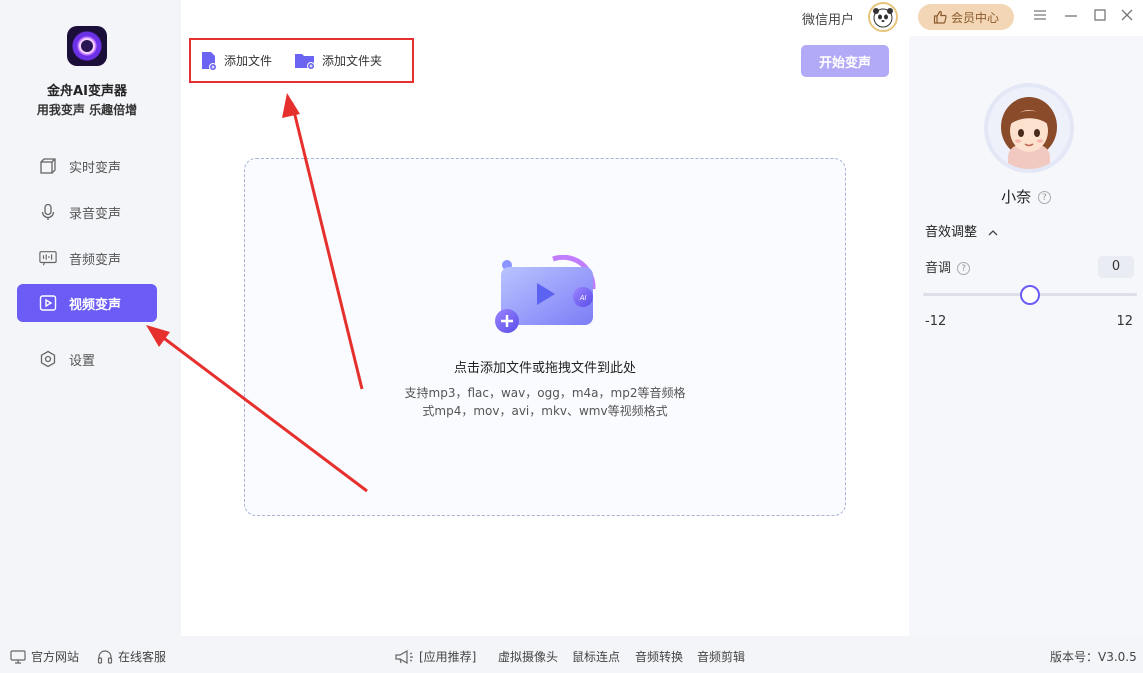 This screenshot has height=673, width=1143. Describe the element at coordinates (82, 361) in the screenshot. I see `sidebar-item-label: 设置` at that location.